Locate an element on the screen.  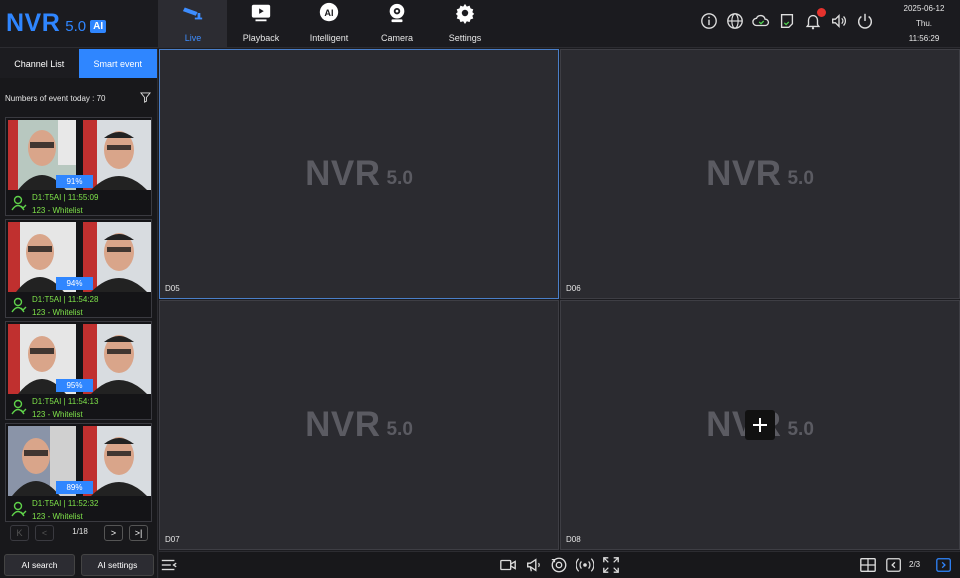
next-layout-page-button is located at coordinates (944, 565).